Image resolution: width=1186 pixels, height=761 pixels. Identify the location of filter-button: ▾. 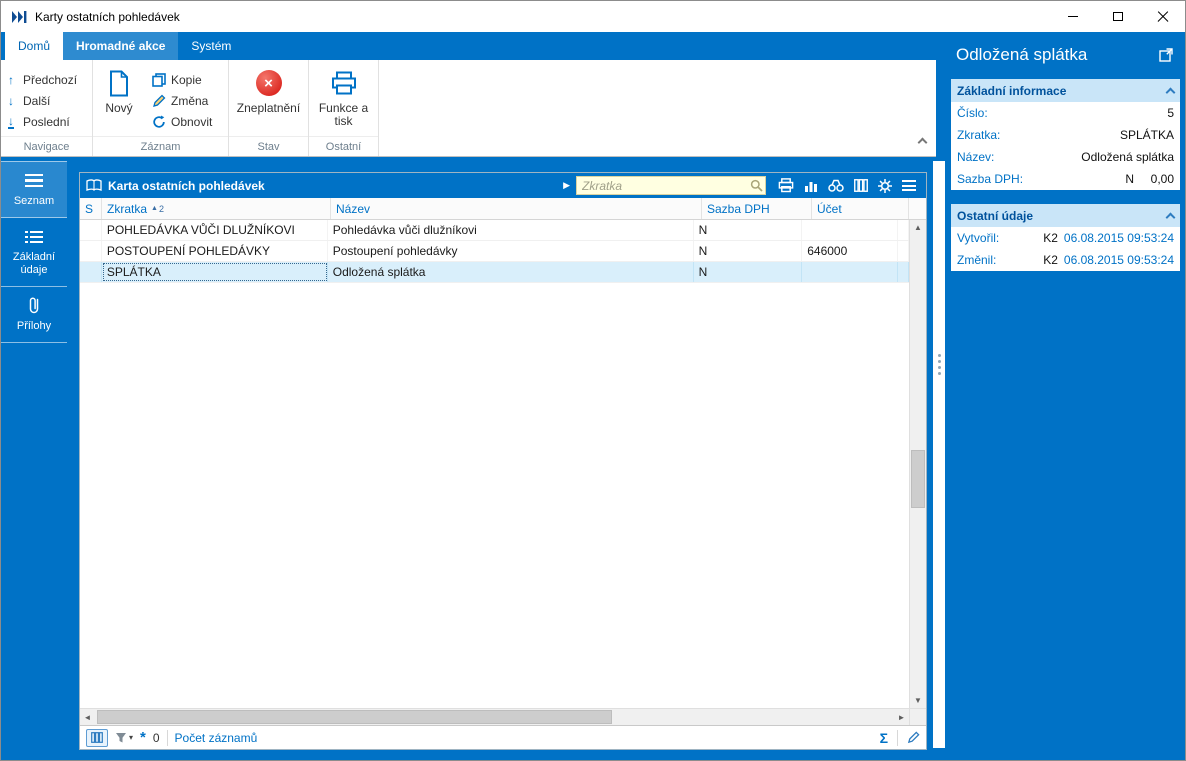
(124, 738).